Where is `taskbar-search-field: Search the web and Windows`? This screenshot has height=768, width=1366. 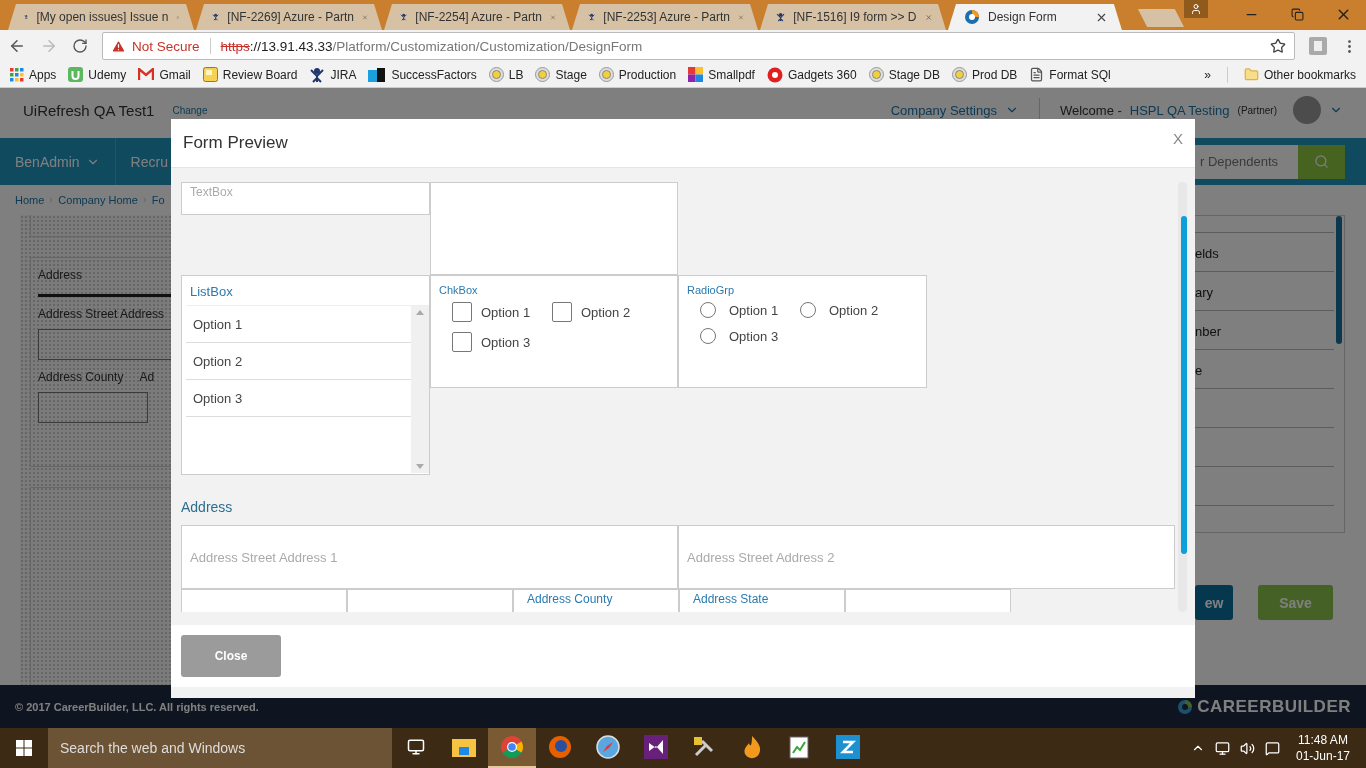 taskbar-search-field: Search the web and Windows is located at coordinates (220, 748).